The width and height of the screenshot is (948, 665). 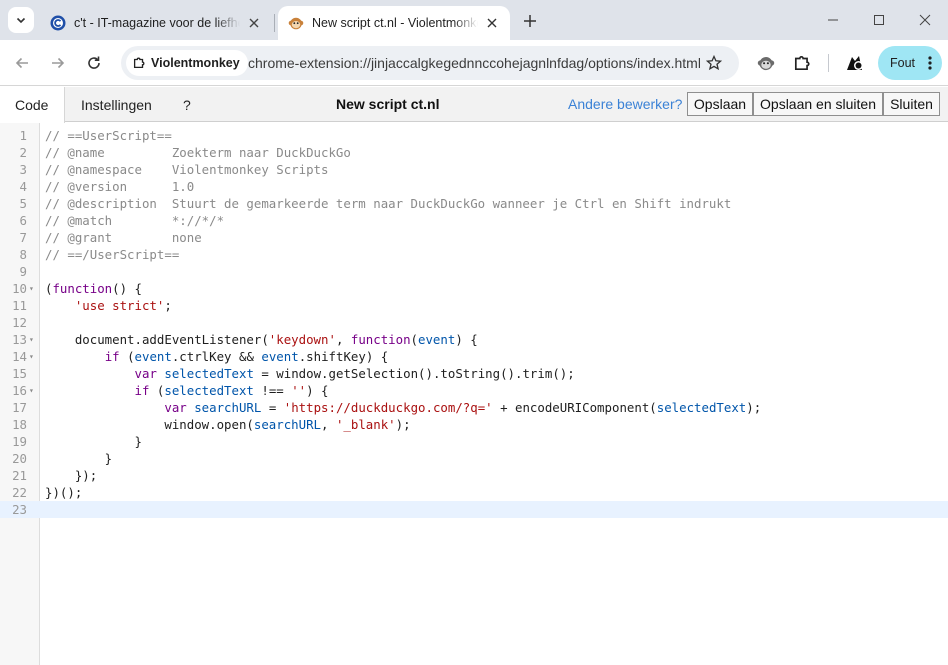 What do you see at coordinates (474, 305) in the screenshot?
I see `code-line: 11 'use strict';` at bounding box center [474, 305].